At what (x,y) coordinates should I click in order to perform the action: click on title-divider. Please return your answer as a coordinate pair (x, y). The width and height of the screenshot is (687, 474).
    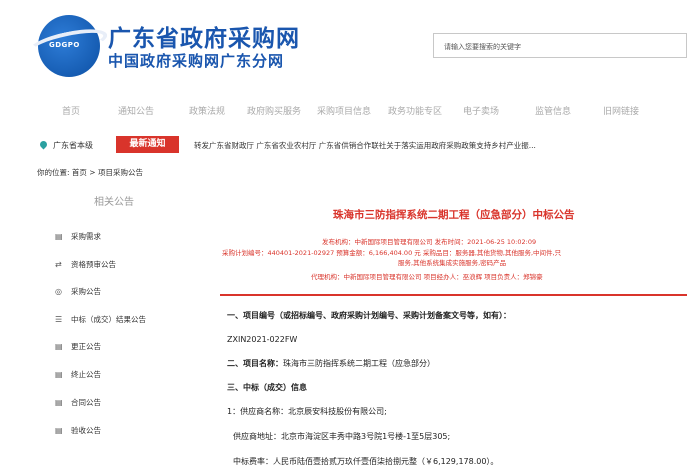
    Looking at the image, I should click on (453, 295).